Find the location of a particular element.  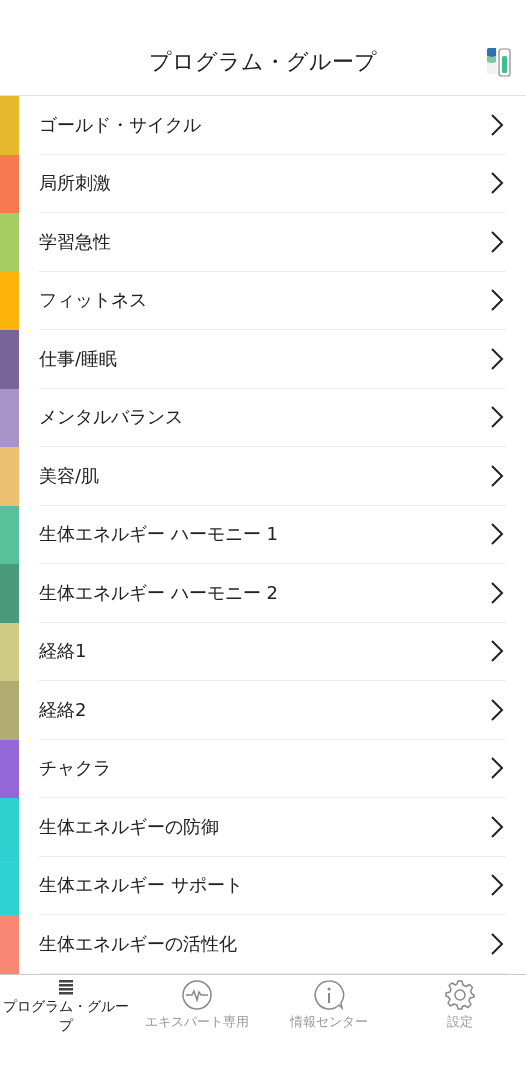

settings-icon is located at coordinates (460, 994).